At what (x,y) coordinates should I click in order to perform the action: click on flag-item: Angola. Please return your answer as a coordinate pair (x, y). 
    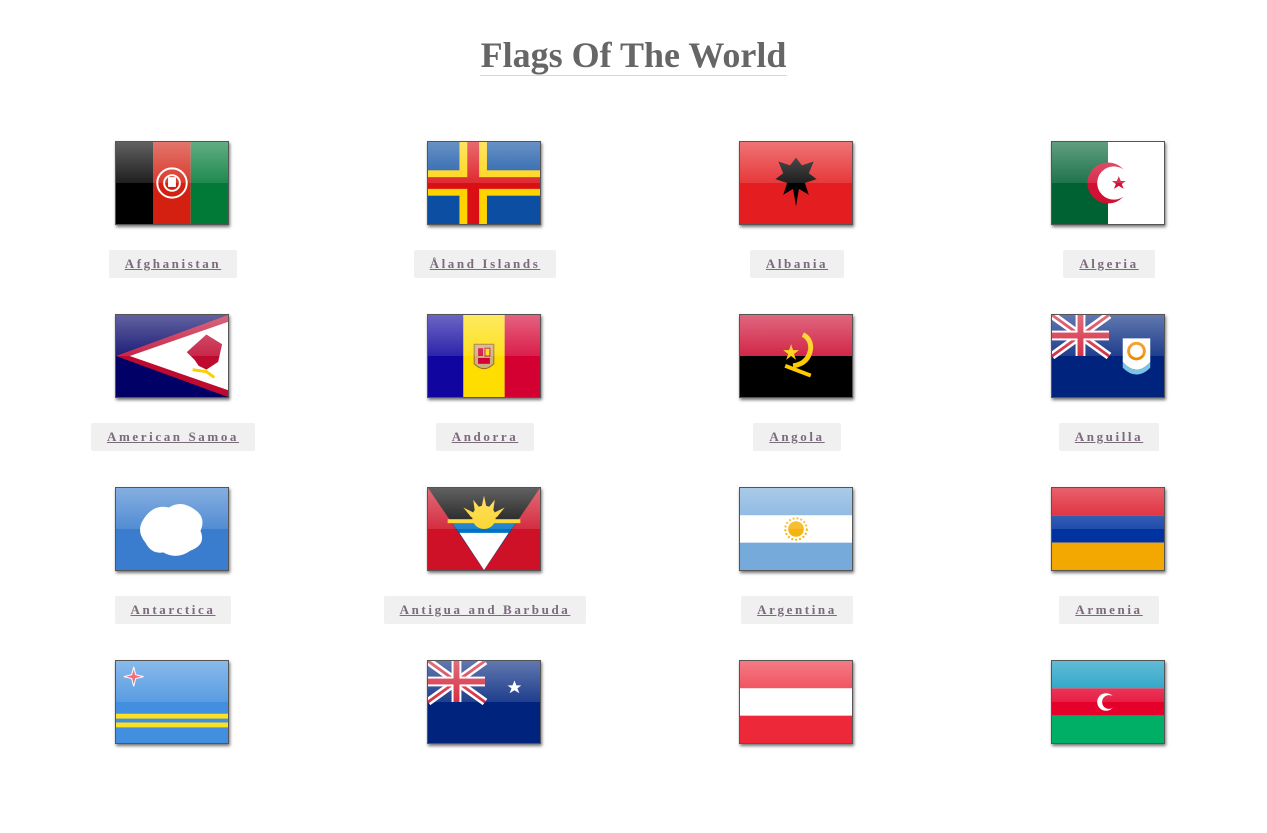
    Looking at the image, I should click on (797, 400).